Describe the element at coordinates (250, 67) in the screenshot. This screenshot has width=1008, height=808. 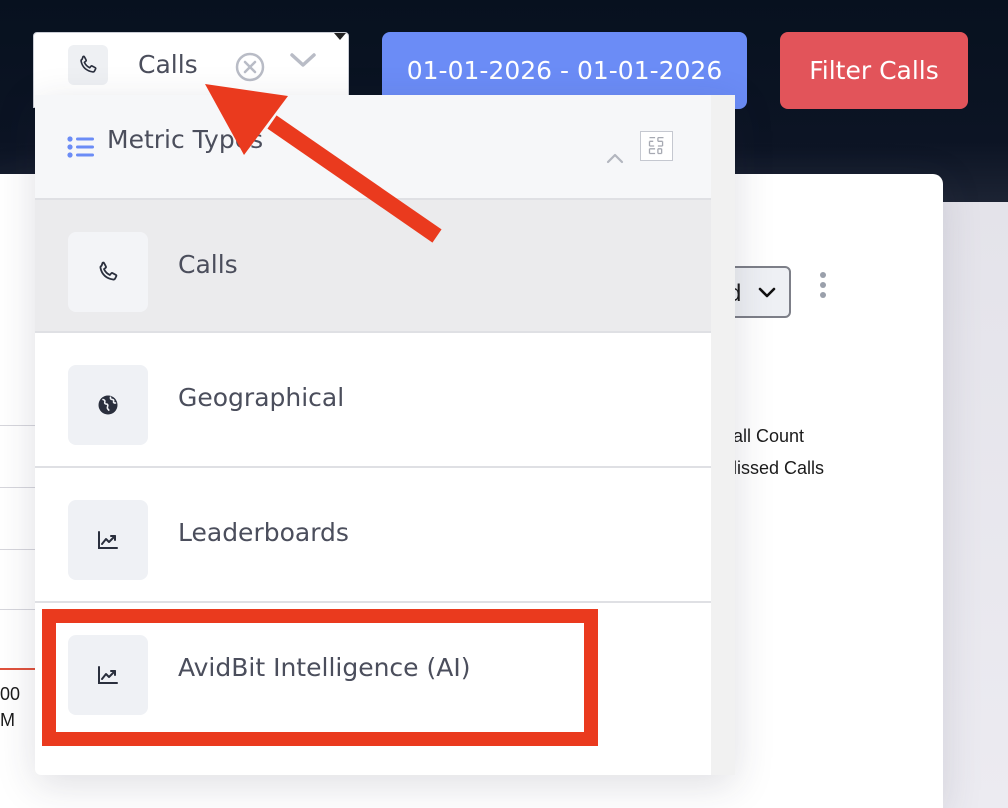
I see `clear-selection-icon` at that location.